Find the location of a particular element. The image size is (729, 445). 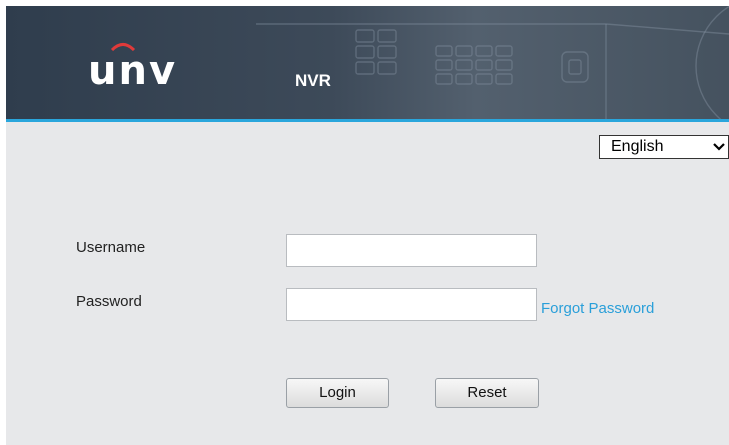

username-label: Username is located at coordinates (111, 247).